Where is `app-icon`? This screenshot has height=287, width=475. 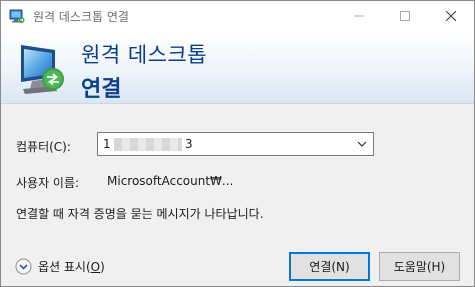 app-icon is located at coordinates (17, 16).